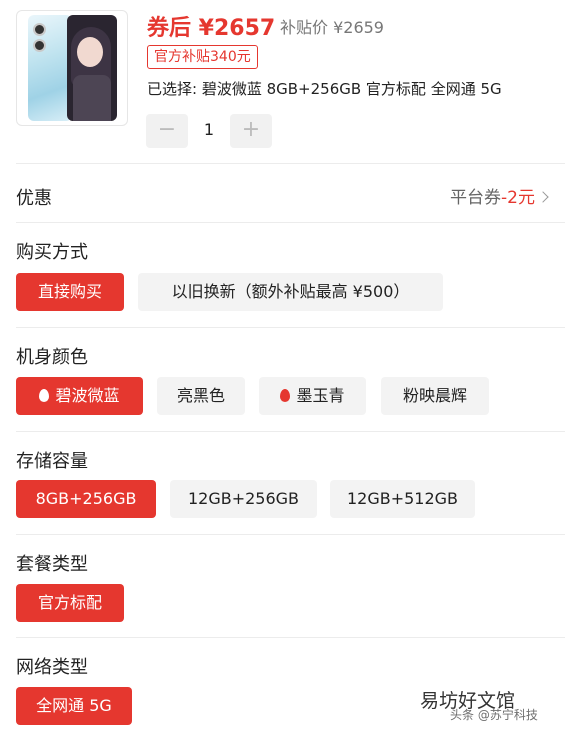 Image resolution: width=565 pixels, height=730 pixels. I want to click on option-storage-12-256: 12GB+256GB, so click(243, 499).